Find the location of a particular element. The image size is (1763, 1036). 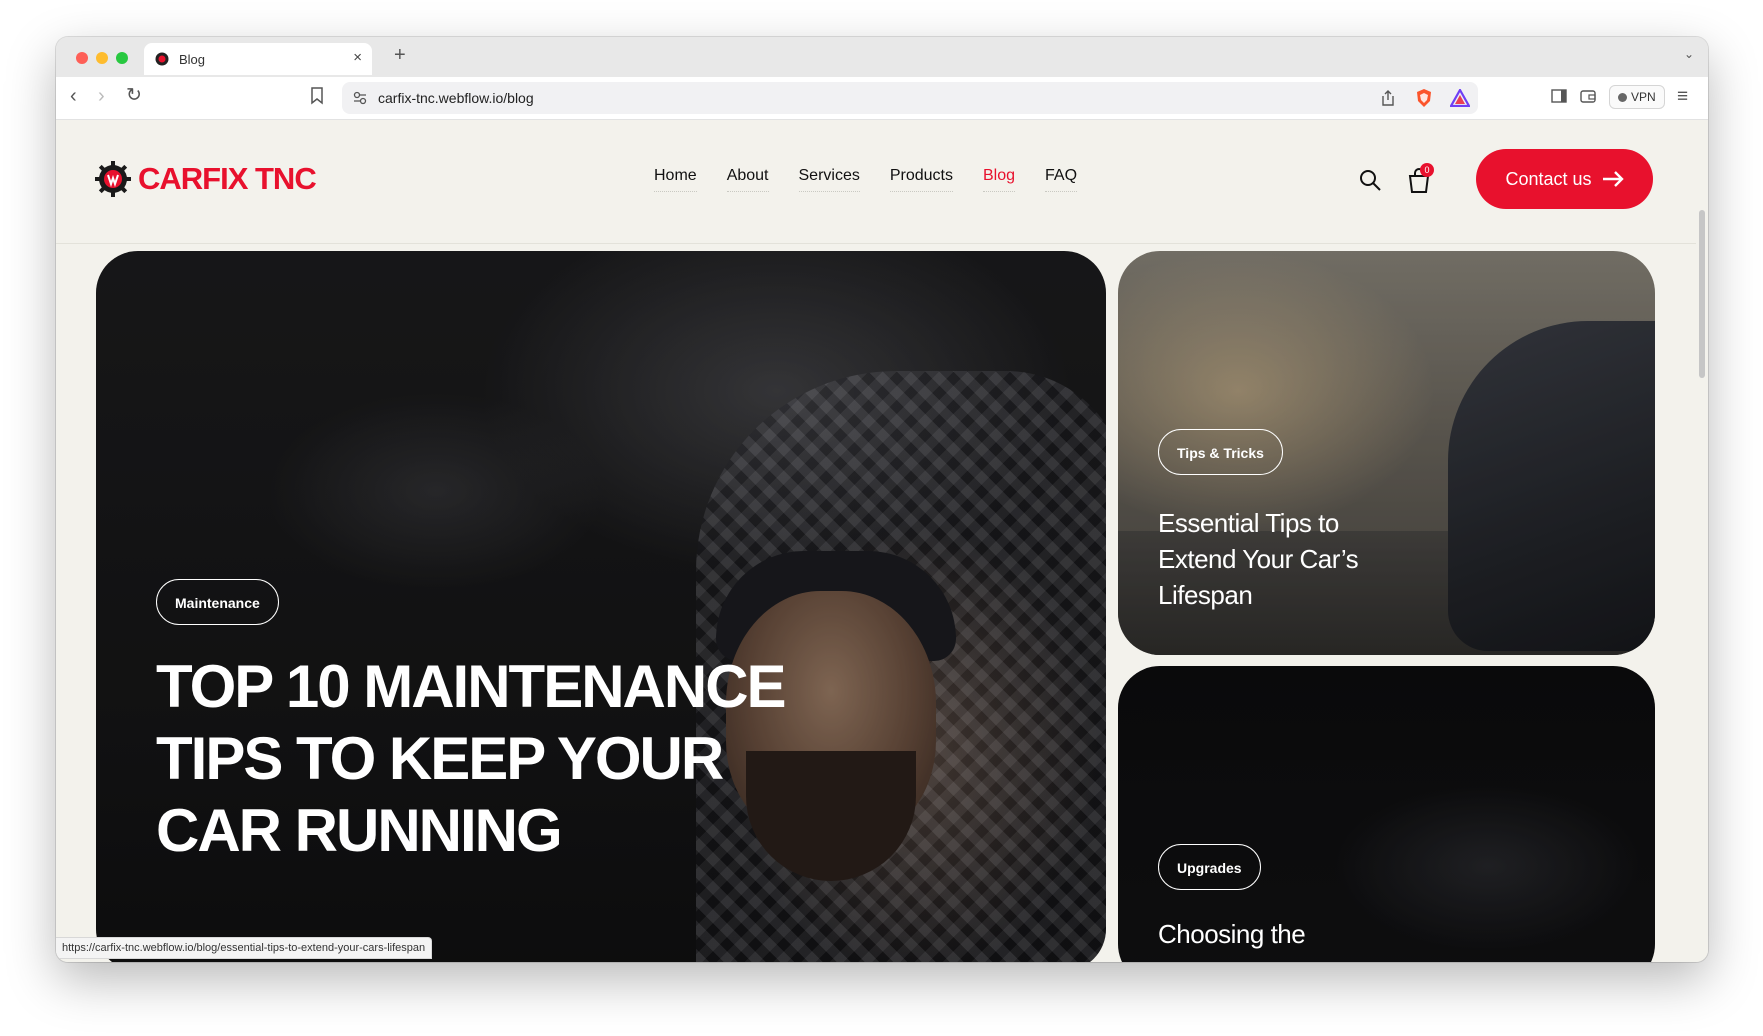

arrow-right-icon is located at coordinates (1613, 179).